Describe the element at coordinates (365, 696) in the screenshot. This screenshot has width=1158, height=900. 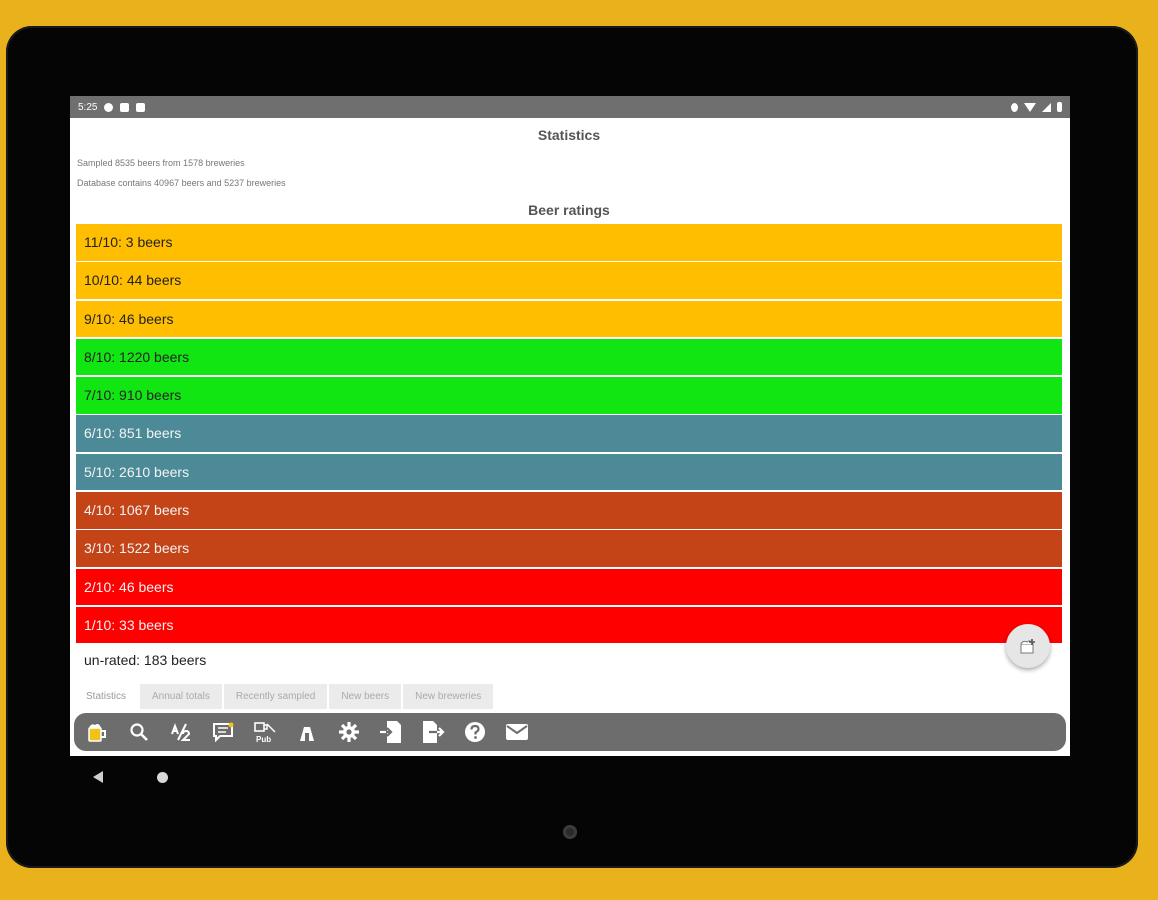
I see `tab-new-beers: New beers` at that location.